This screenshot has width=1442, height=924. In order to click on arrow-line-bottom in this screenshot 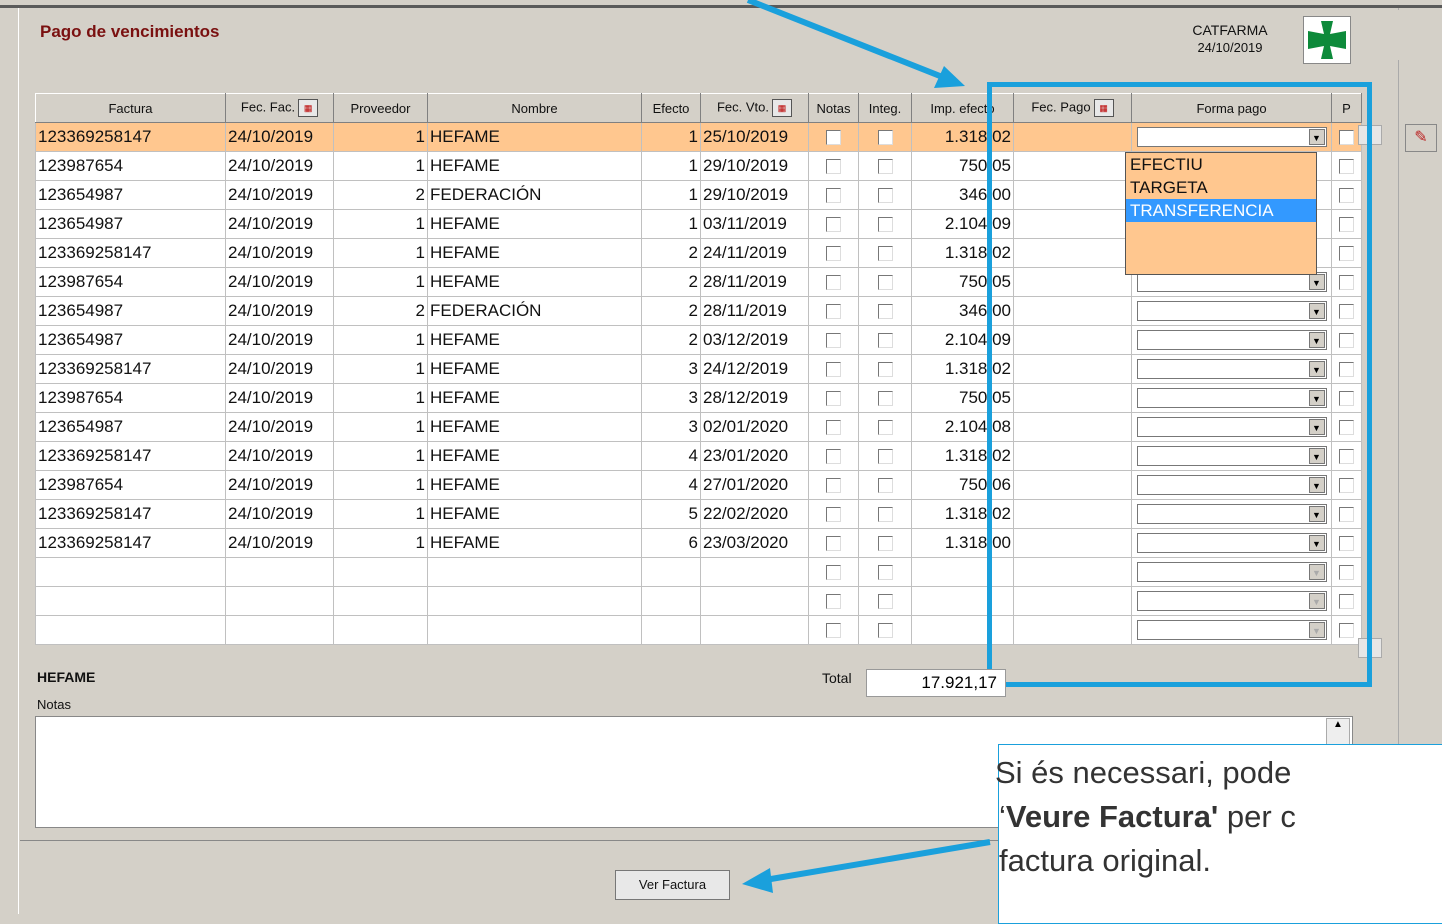, I will do `click(877, 861)`.